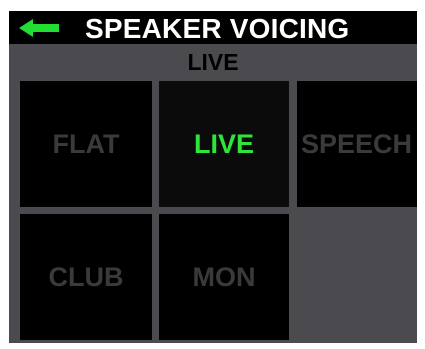 This screenshot has width=425, height=349. Describe the element at coordinates (217, 28) in the screenshot. I see `page-title: SPEAKER VOICING` at that location.